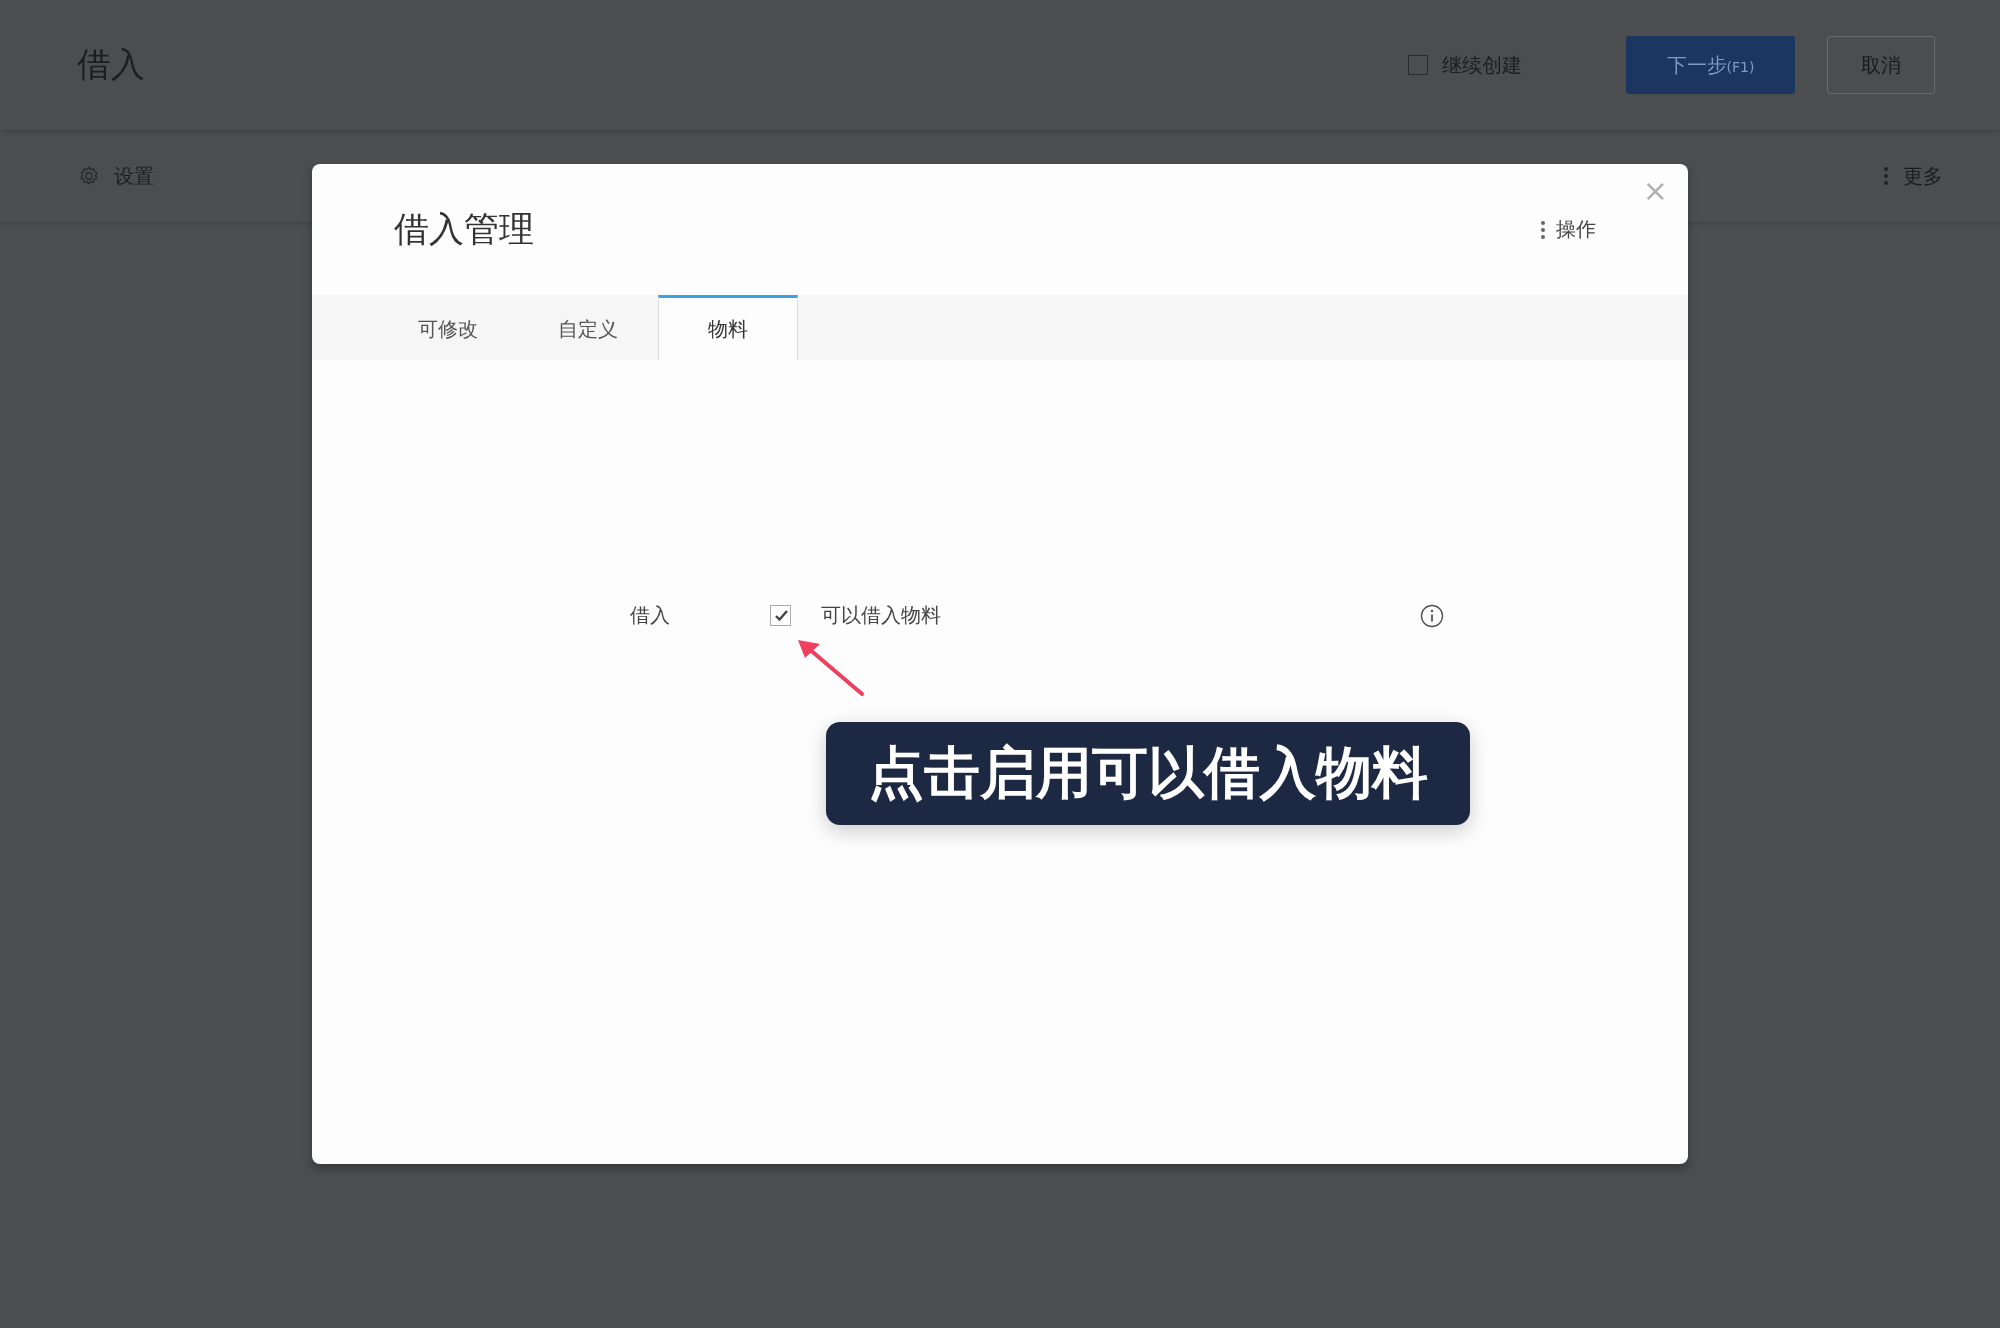 Image resolution: width=2000 pixels, height=1328 pixels. I want to click on info-icon, so click(1432, 615).